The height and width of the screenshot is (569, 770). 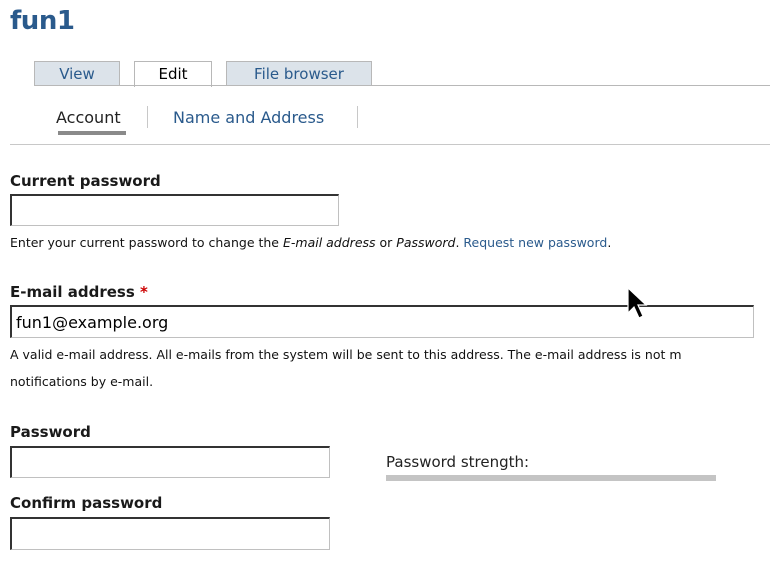 What do you see at coordinates (170, 462) in the screenshot?
I see `password-field` at bounding box center [170, 462].